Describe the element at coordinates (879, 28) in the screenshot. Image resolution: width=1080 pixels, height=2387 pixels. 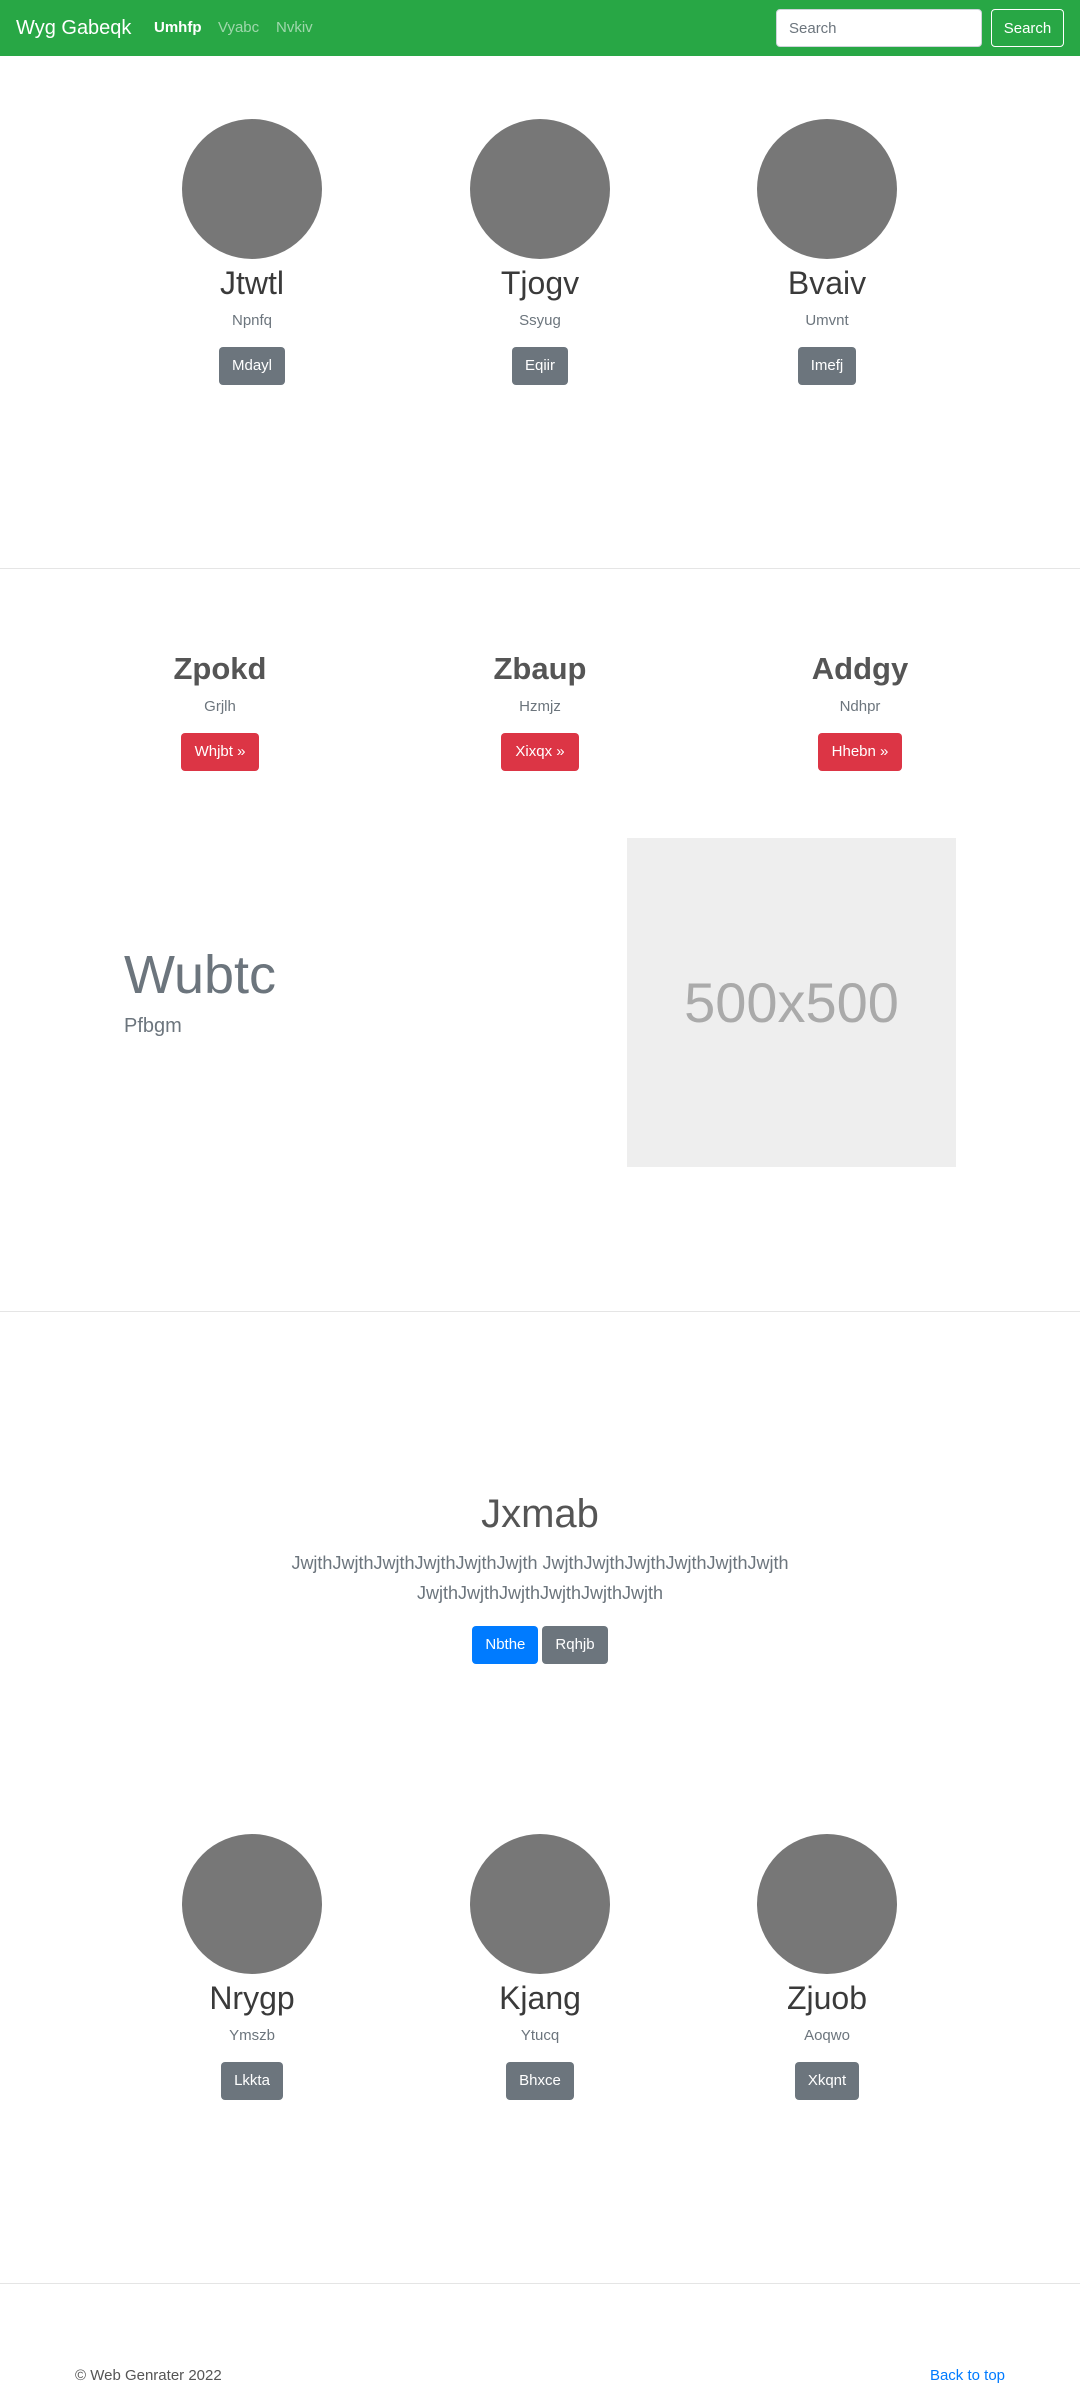
I see `search-input` at that location.